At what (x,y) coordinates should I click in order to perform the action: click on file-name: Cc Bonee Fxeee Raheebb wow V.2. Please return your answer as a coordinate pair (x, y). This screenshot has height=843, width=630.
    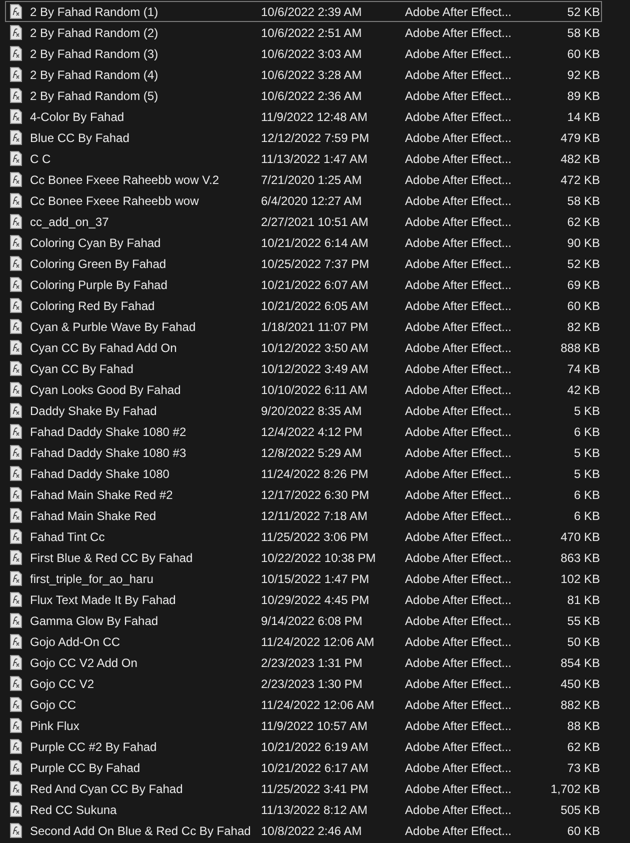
    Looking at the image, I should click on (125, 179).